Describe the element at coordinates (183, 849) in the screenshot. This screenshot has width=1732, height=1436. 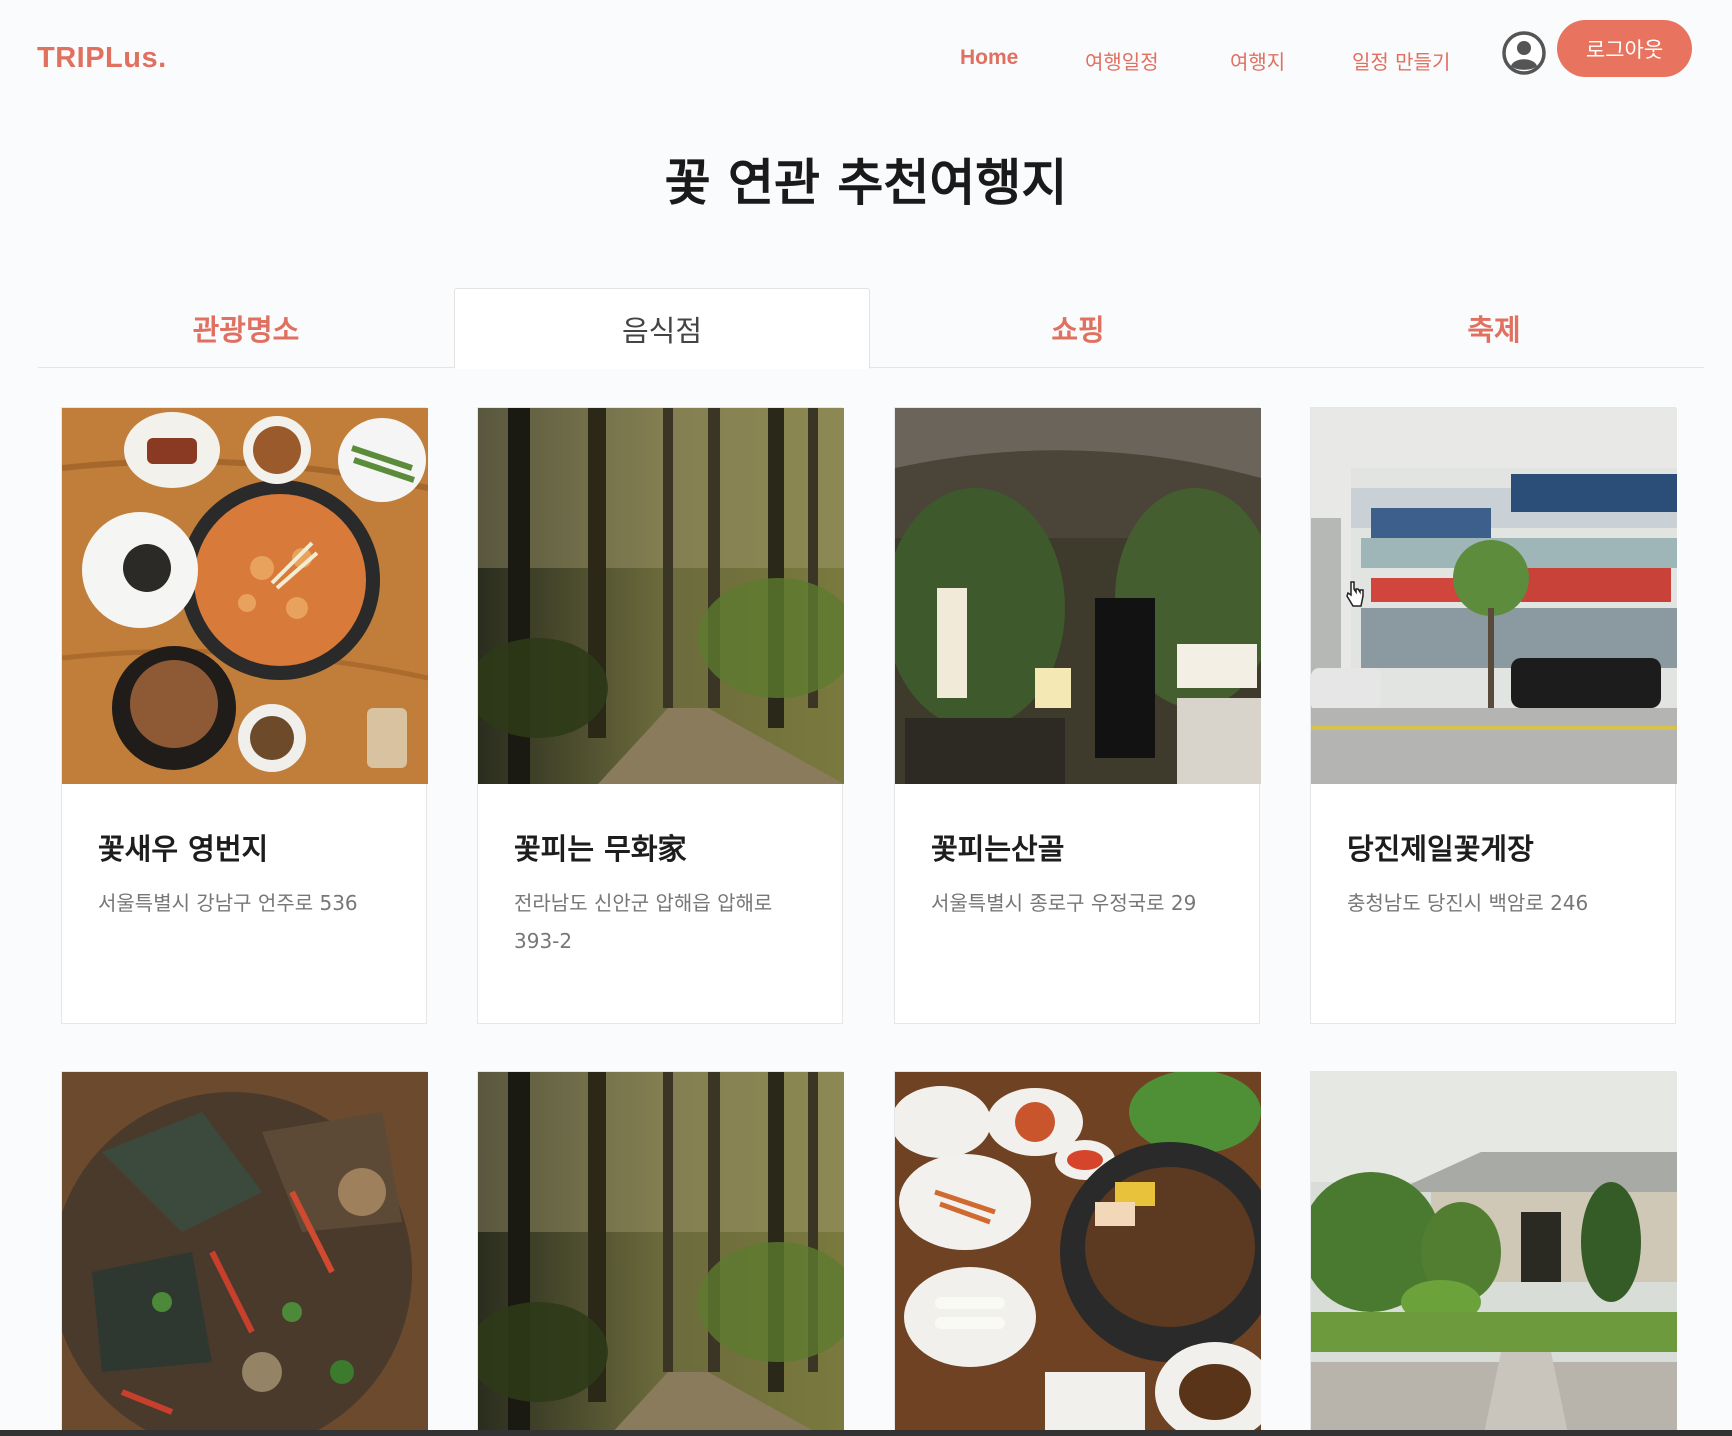
I see `place-name: 꽃새우 영번지` at that location.